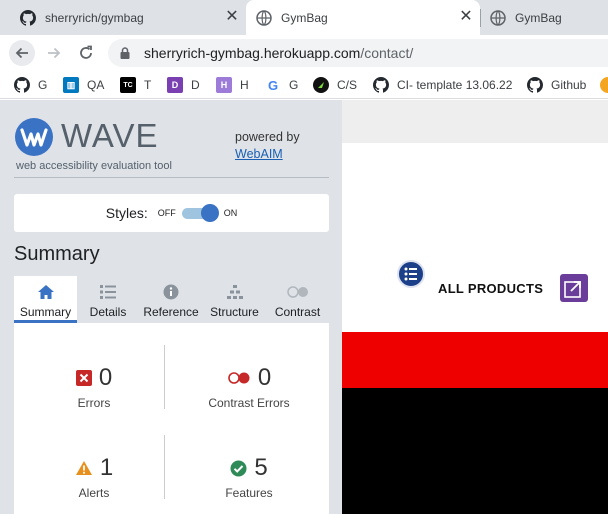 The height and width of the screenshot is (514, 608). I want to click on contrast-errors-count: 0, so click(264, 377).